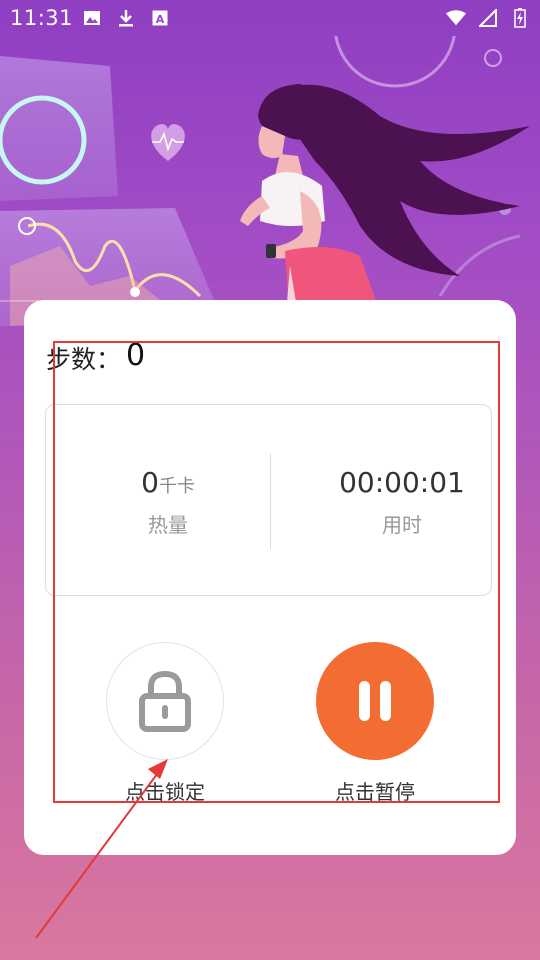 The height and width of the screenshot is (960, 540). I want to click on stats-divider, so click(270, 501).